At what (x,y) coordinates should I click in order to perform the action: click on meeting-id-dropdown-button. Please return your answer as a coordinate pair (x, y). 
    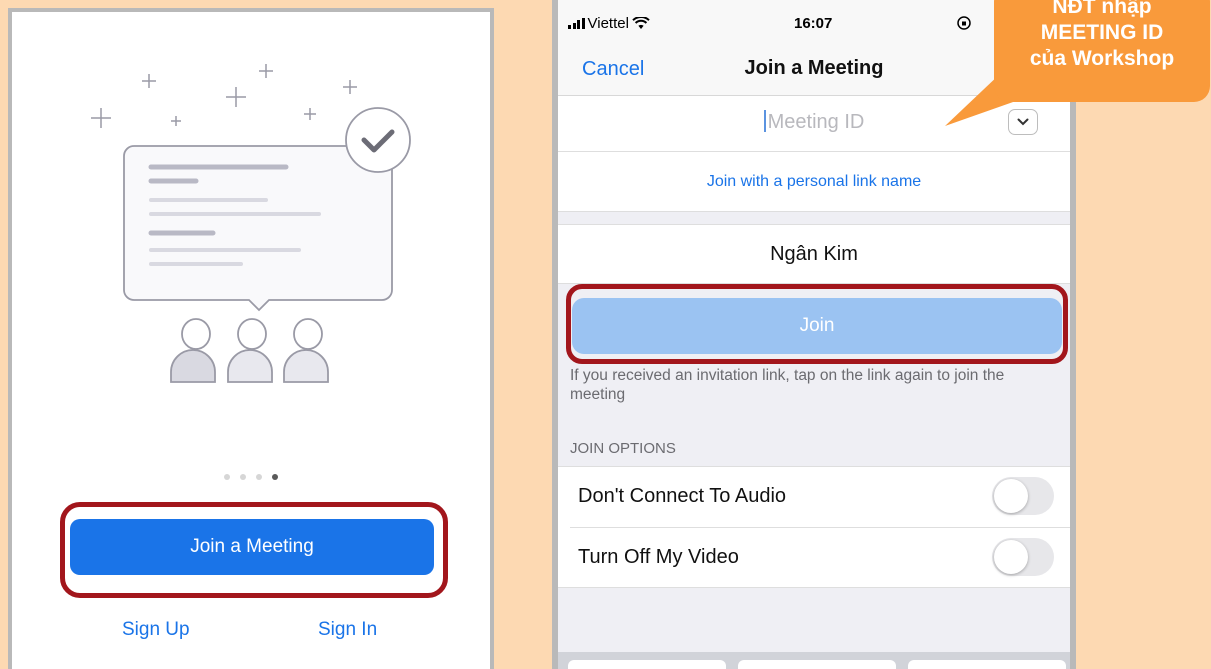
    Looking at the image, I should click on (1023, 122).